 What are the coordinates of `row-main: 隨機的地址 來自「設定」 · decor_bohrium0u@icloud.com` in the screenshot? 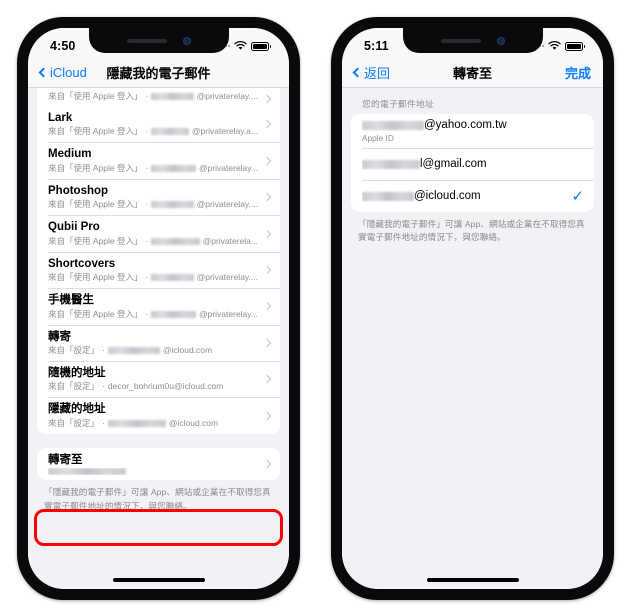 It's located at (153, 379).